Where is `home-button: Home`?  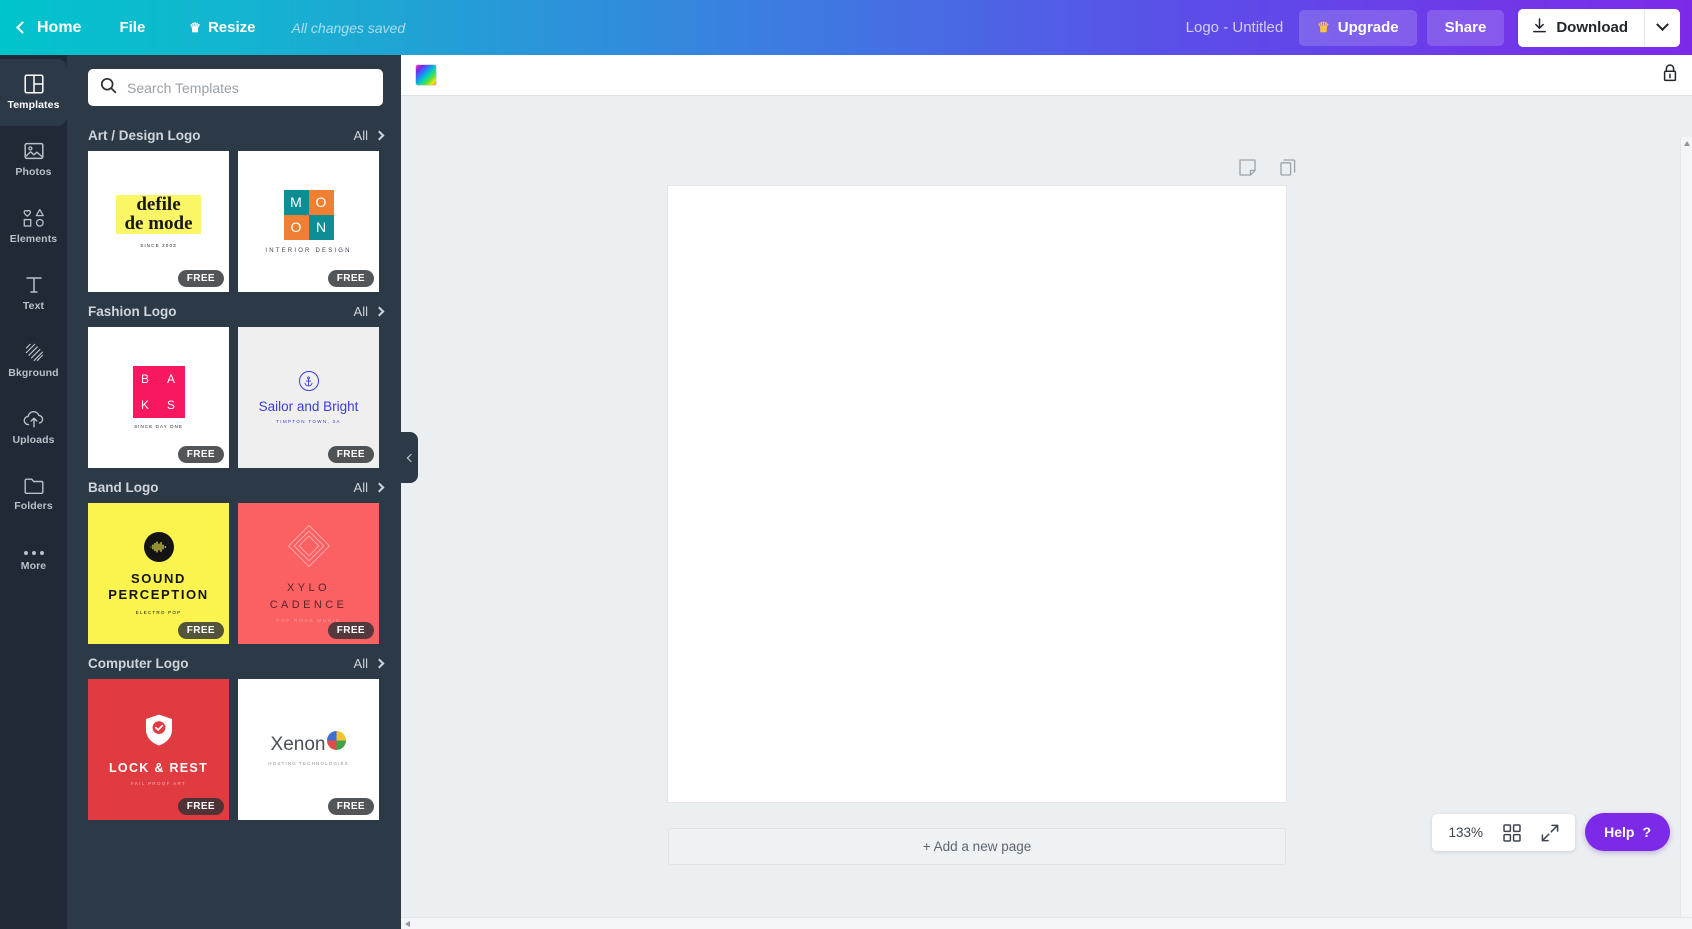
home-button: Home is located at coordinates (48, 27).